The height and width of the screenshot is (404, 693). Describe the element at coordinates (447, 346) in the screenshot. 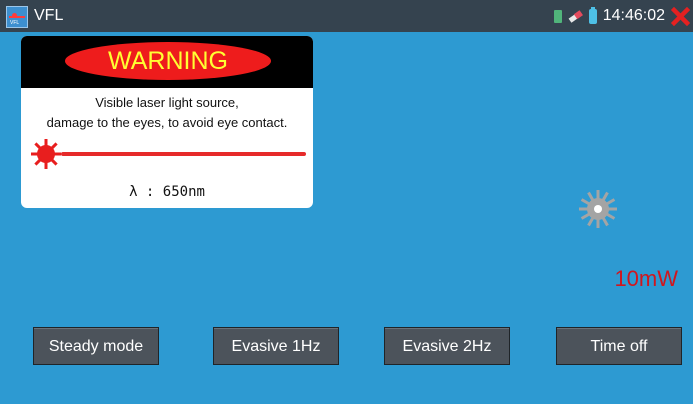

I see `evasive-2hz-button: Evasive 2Hz` at that location.